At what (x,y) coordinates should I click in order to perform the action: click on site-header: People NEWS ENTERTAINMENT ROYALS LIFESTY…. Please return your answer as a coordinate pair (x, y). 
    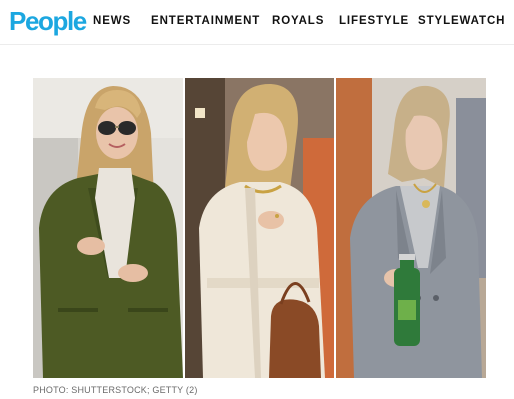
    Looking at the image, I should click on (257, 22).